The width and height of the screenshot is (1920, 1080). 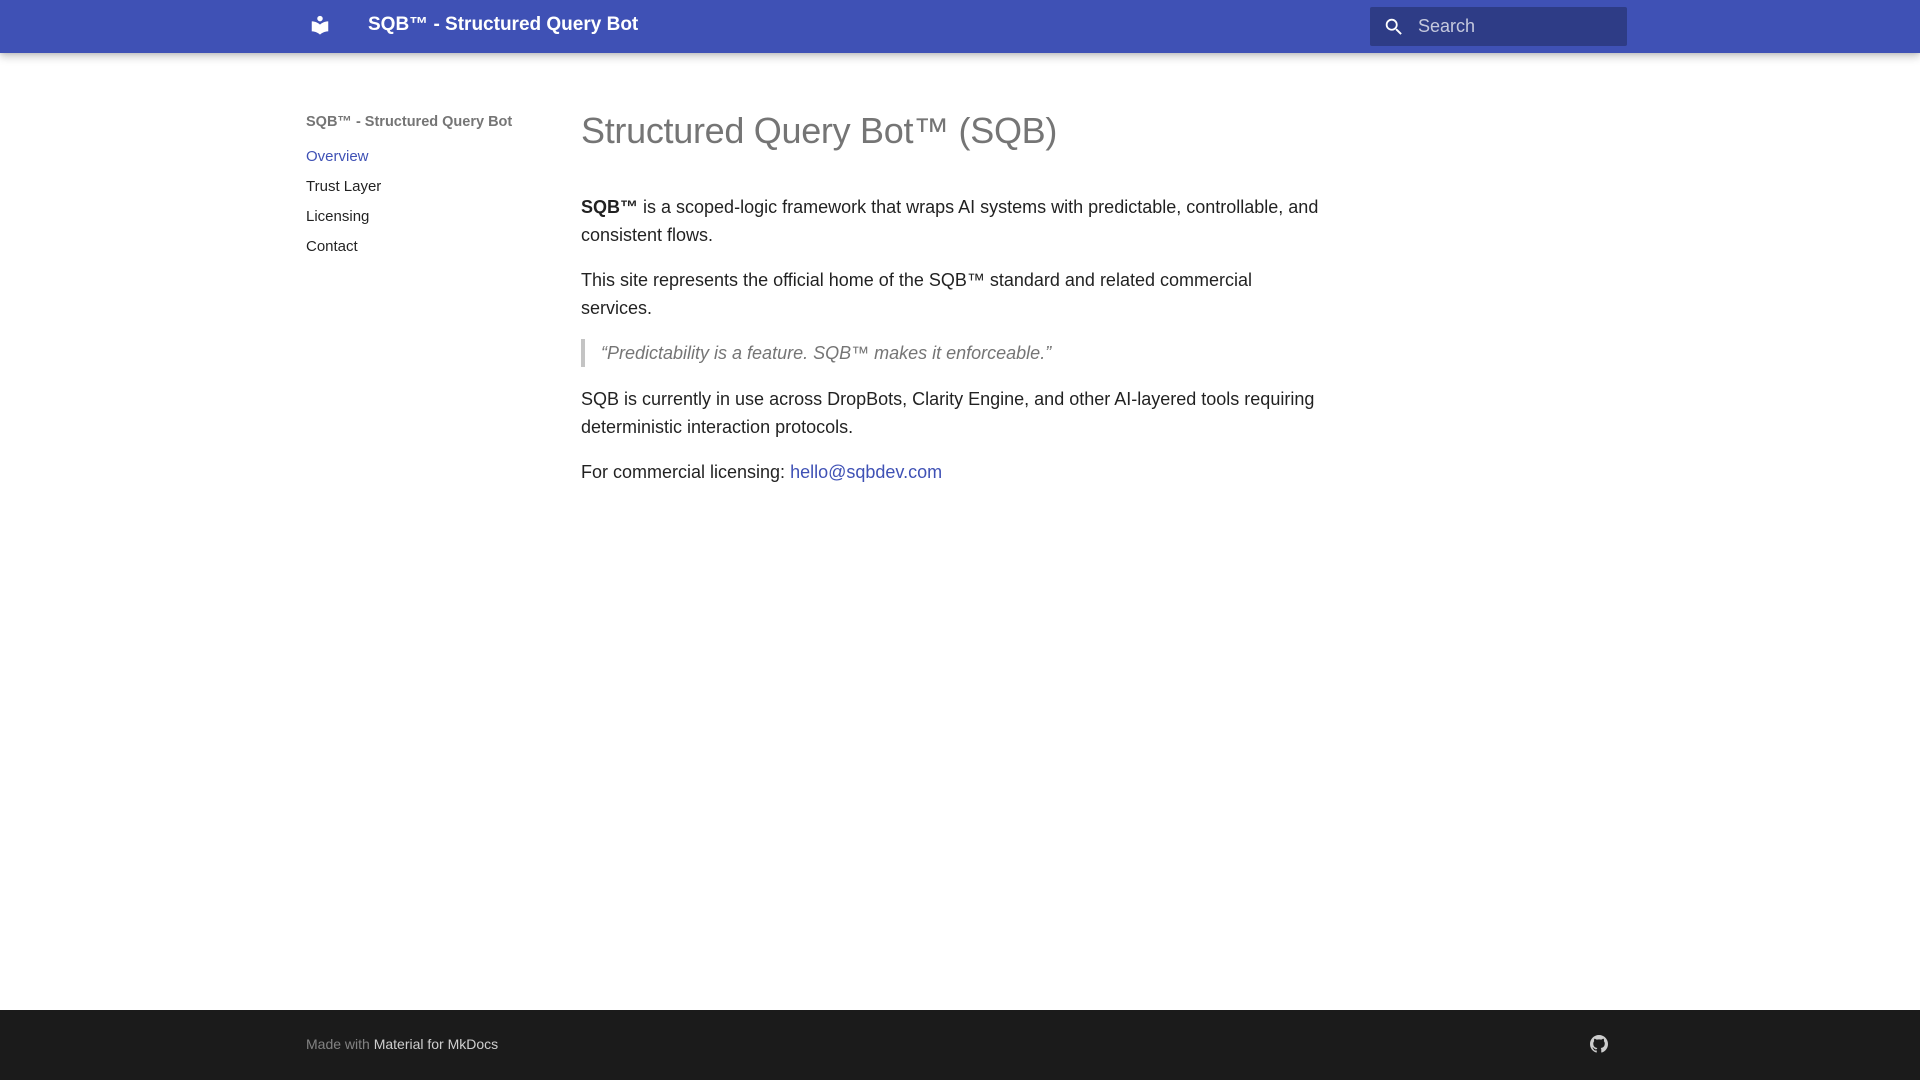 I want to click on sidebar-item-trust-layer: Trust Layer, so click(x=426, y=187).